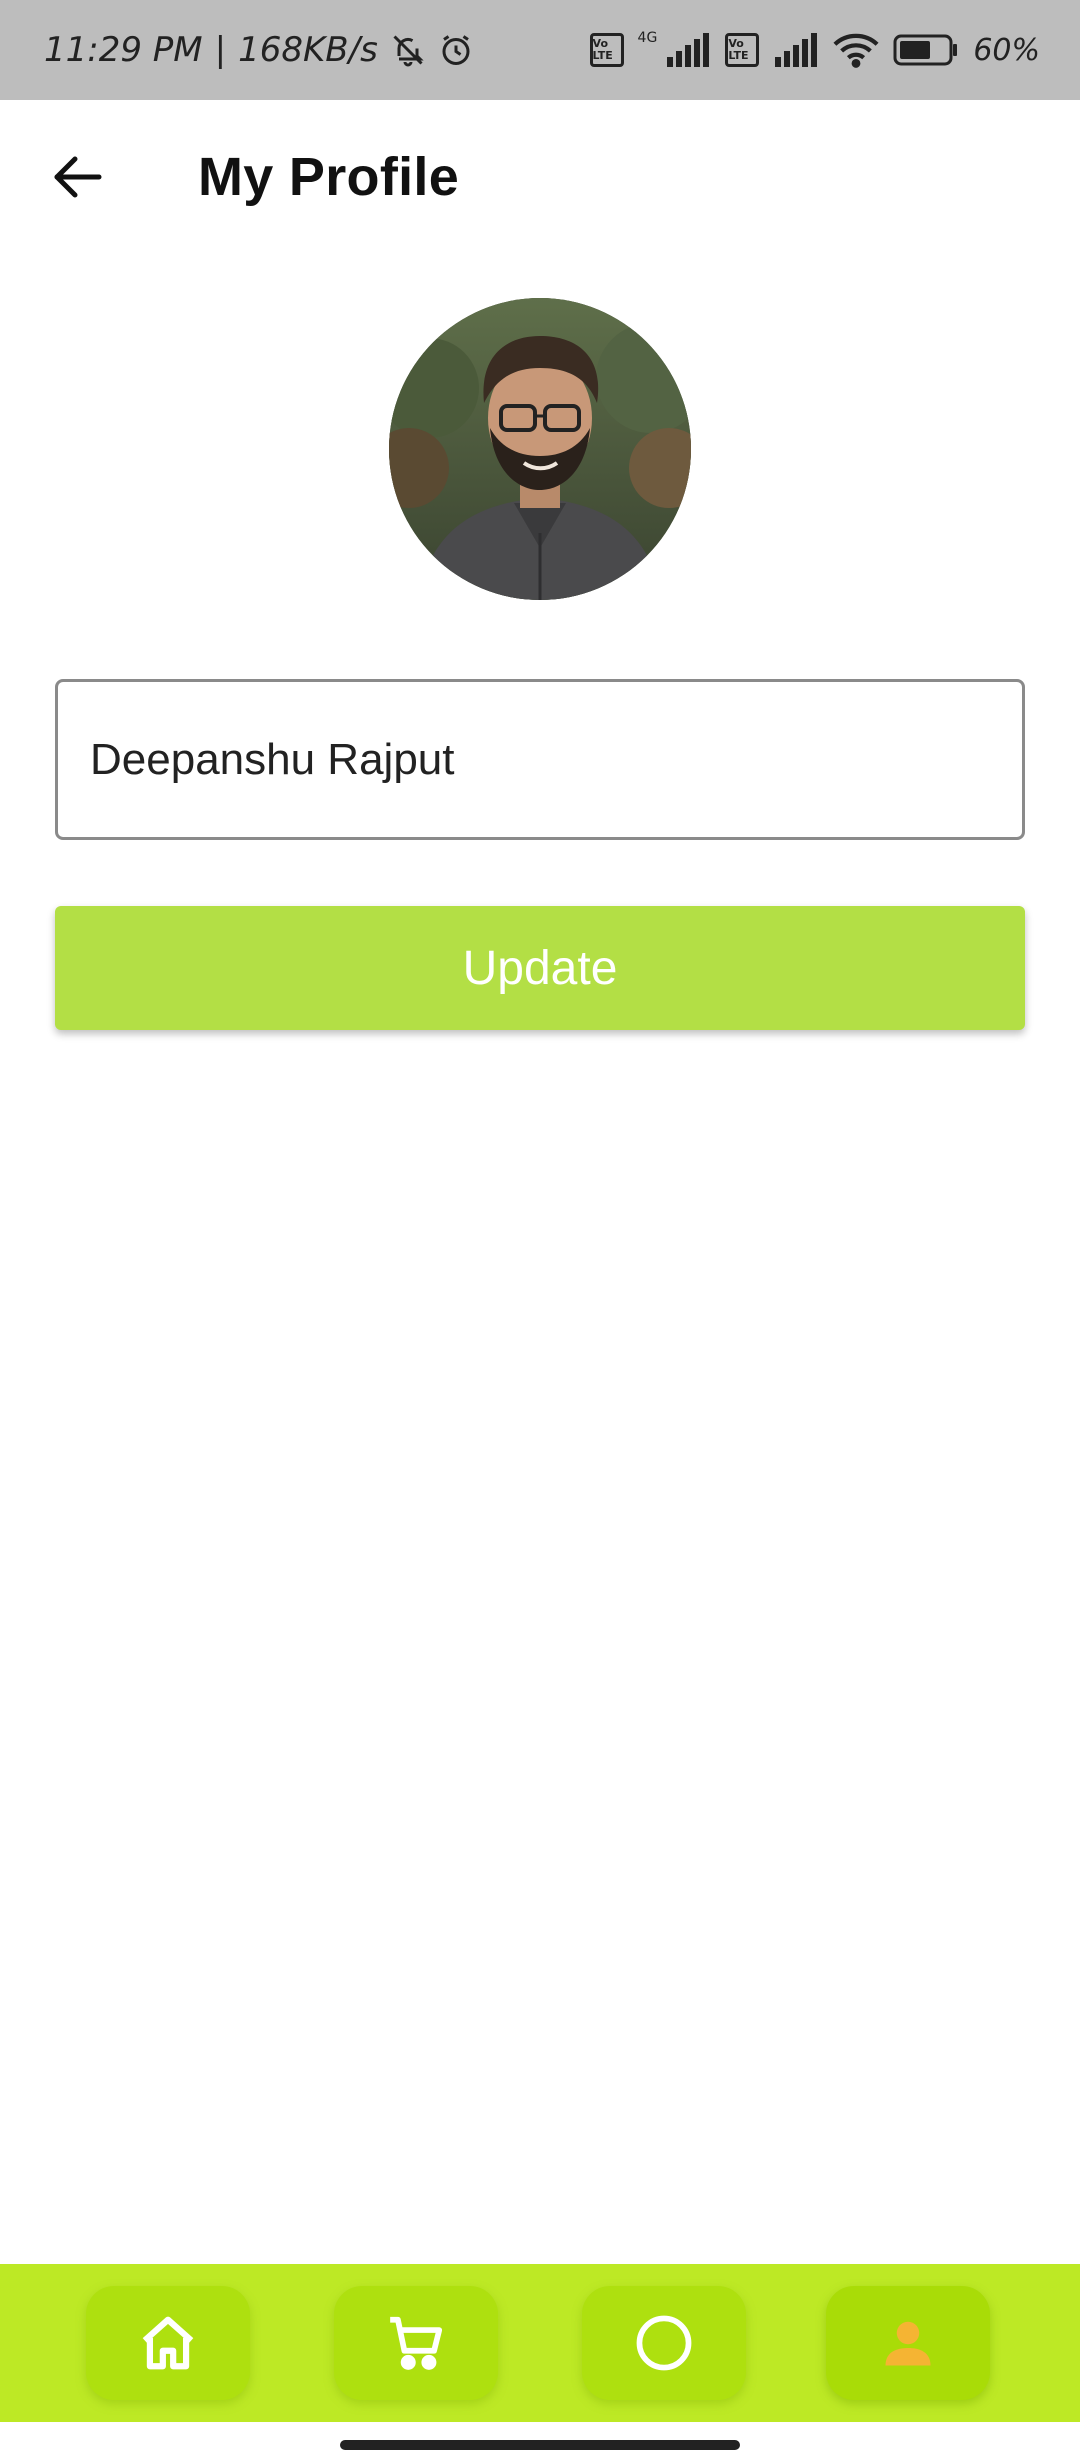  Describe the element at coordinates (456, 50) in the screenshot. I see `alarm-icon` at that location.